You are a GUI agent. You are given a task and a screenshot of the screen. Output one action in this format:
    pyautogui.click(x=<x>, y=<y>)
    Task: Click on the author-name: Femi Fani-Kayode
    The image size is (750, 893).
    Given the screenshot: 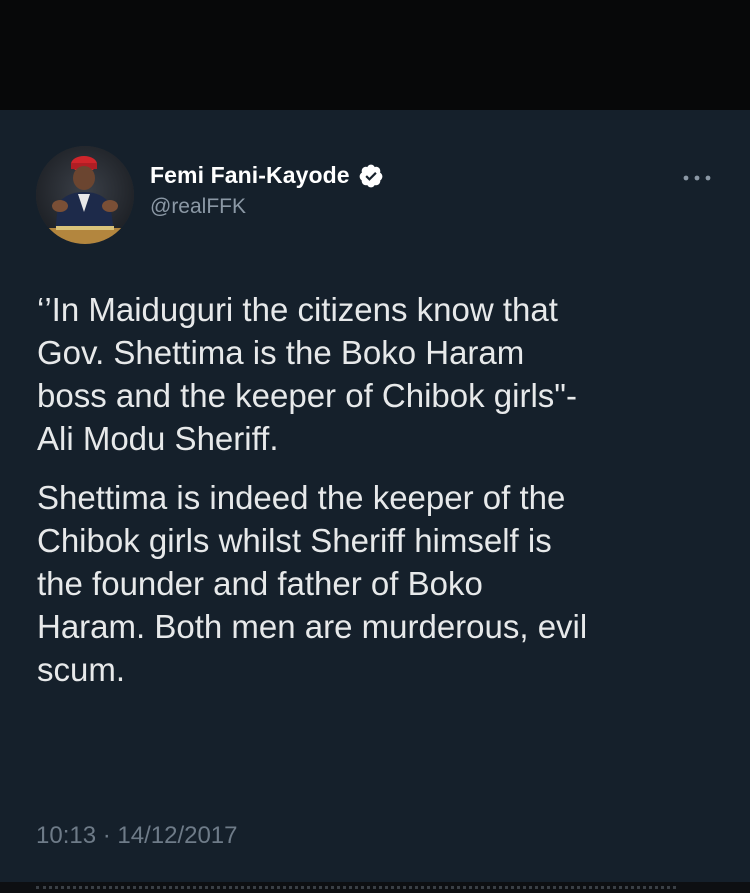 What is the action you would take?
    pyautogui.click(x=250, y=175)
    